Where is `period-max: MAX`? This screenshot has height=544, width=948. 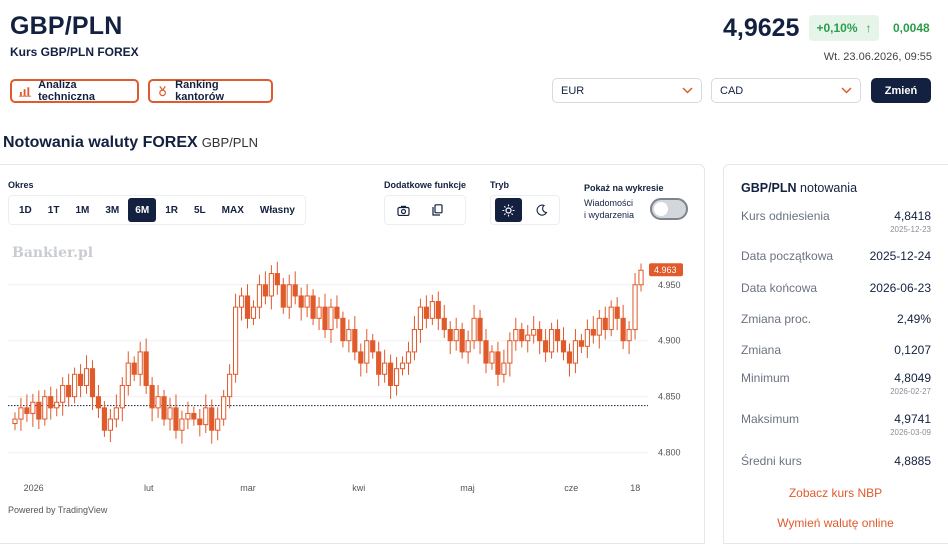
period-max: MAX is located at coordinates (233, 210).